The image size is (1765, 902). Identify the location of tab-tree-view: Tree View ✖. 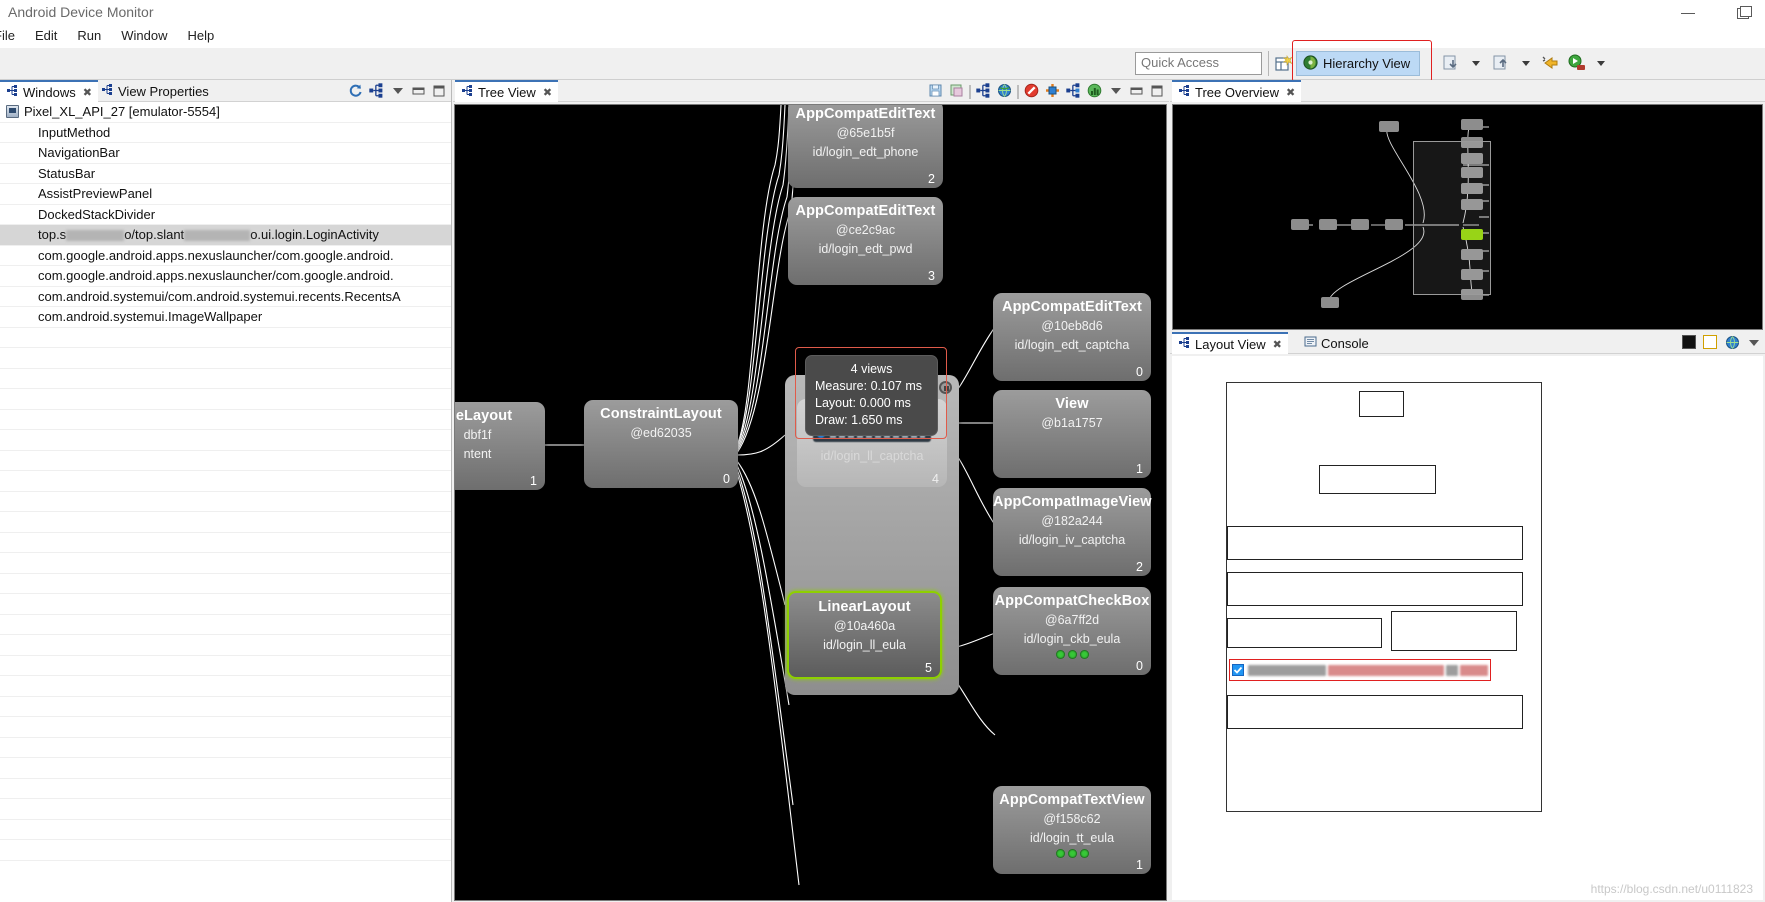
(507, 91).